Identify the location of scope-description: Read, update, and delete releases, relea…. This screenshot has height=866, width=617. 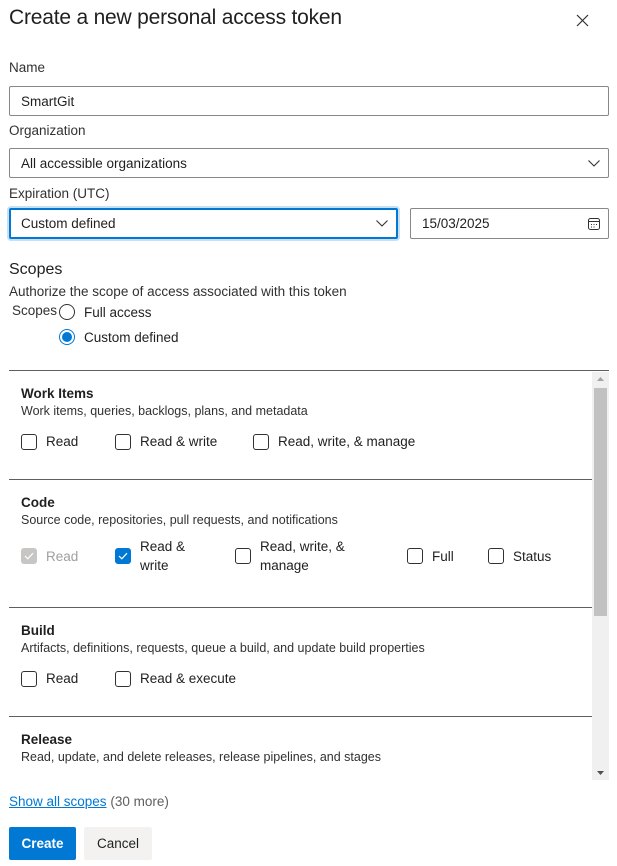
(201, 757).